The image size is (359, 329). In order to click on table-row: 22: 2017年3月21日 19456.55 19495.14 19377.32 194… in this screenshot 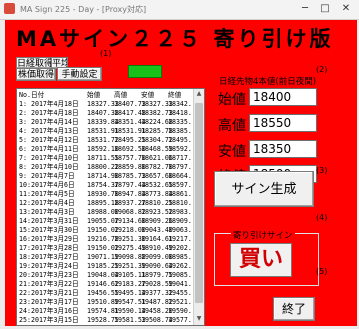, I will do `click(106, 293)`.